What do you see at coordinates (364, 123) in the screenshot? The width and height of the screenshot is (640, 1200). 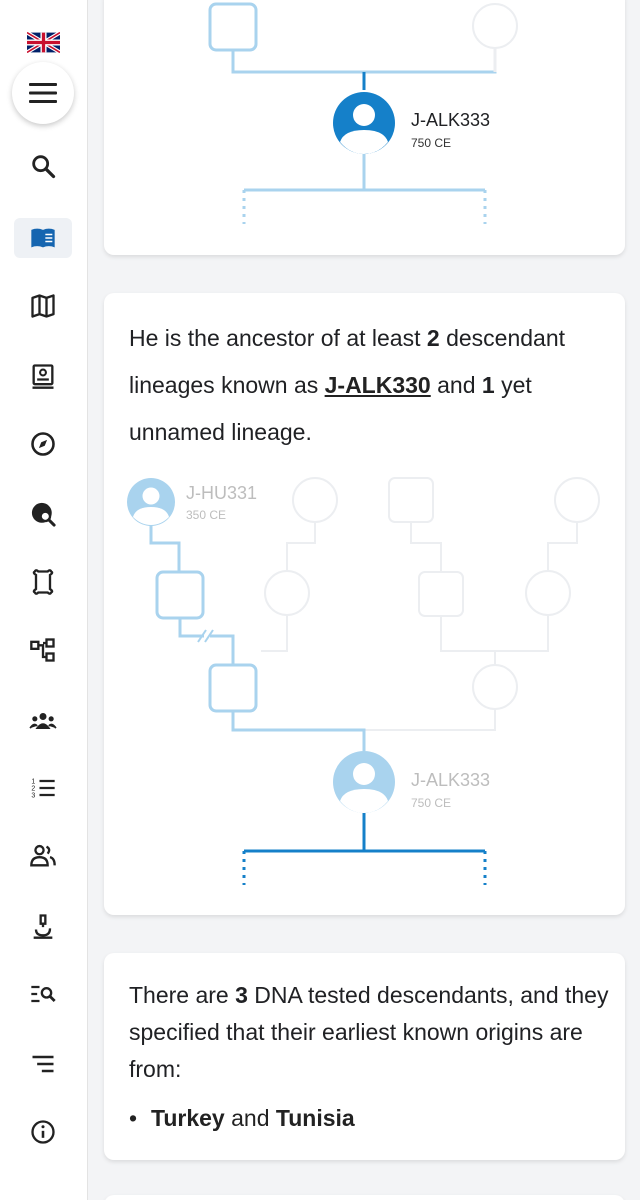 I see `avatar` at bounding box center [364, 123].